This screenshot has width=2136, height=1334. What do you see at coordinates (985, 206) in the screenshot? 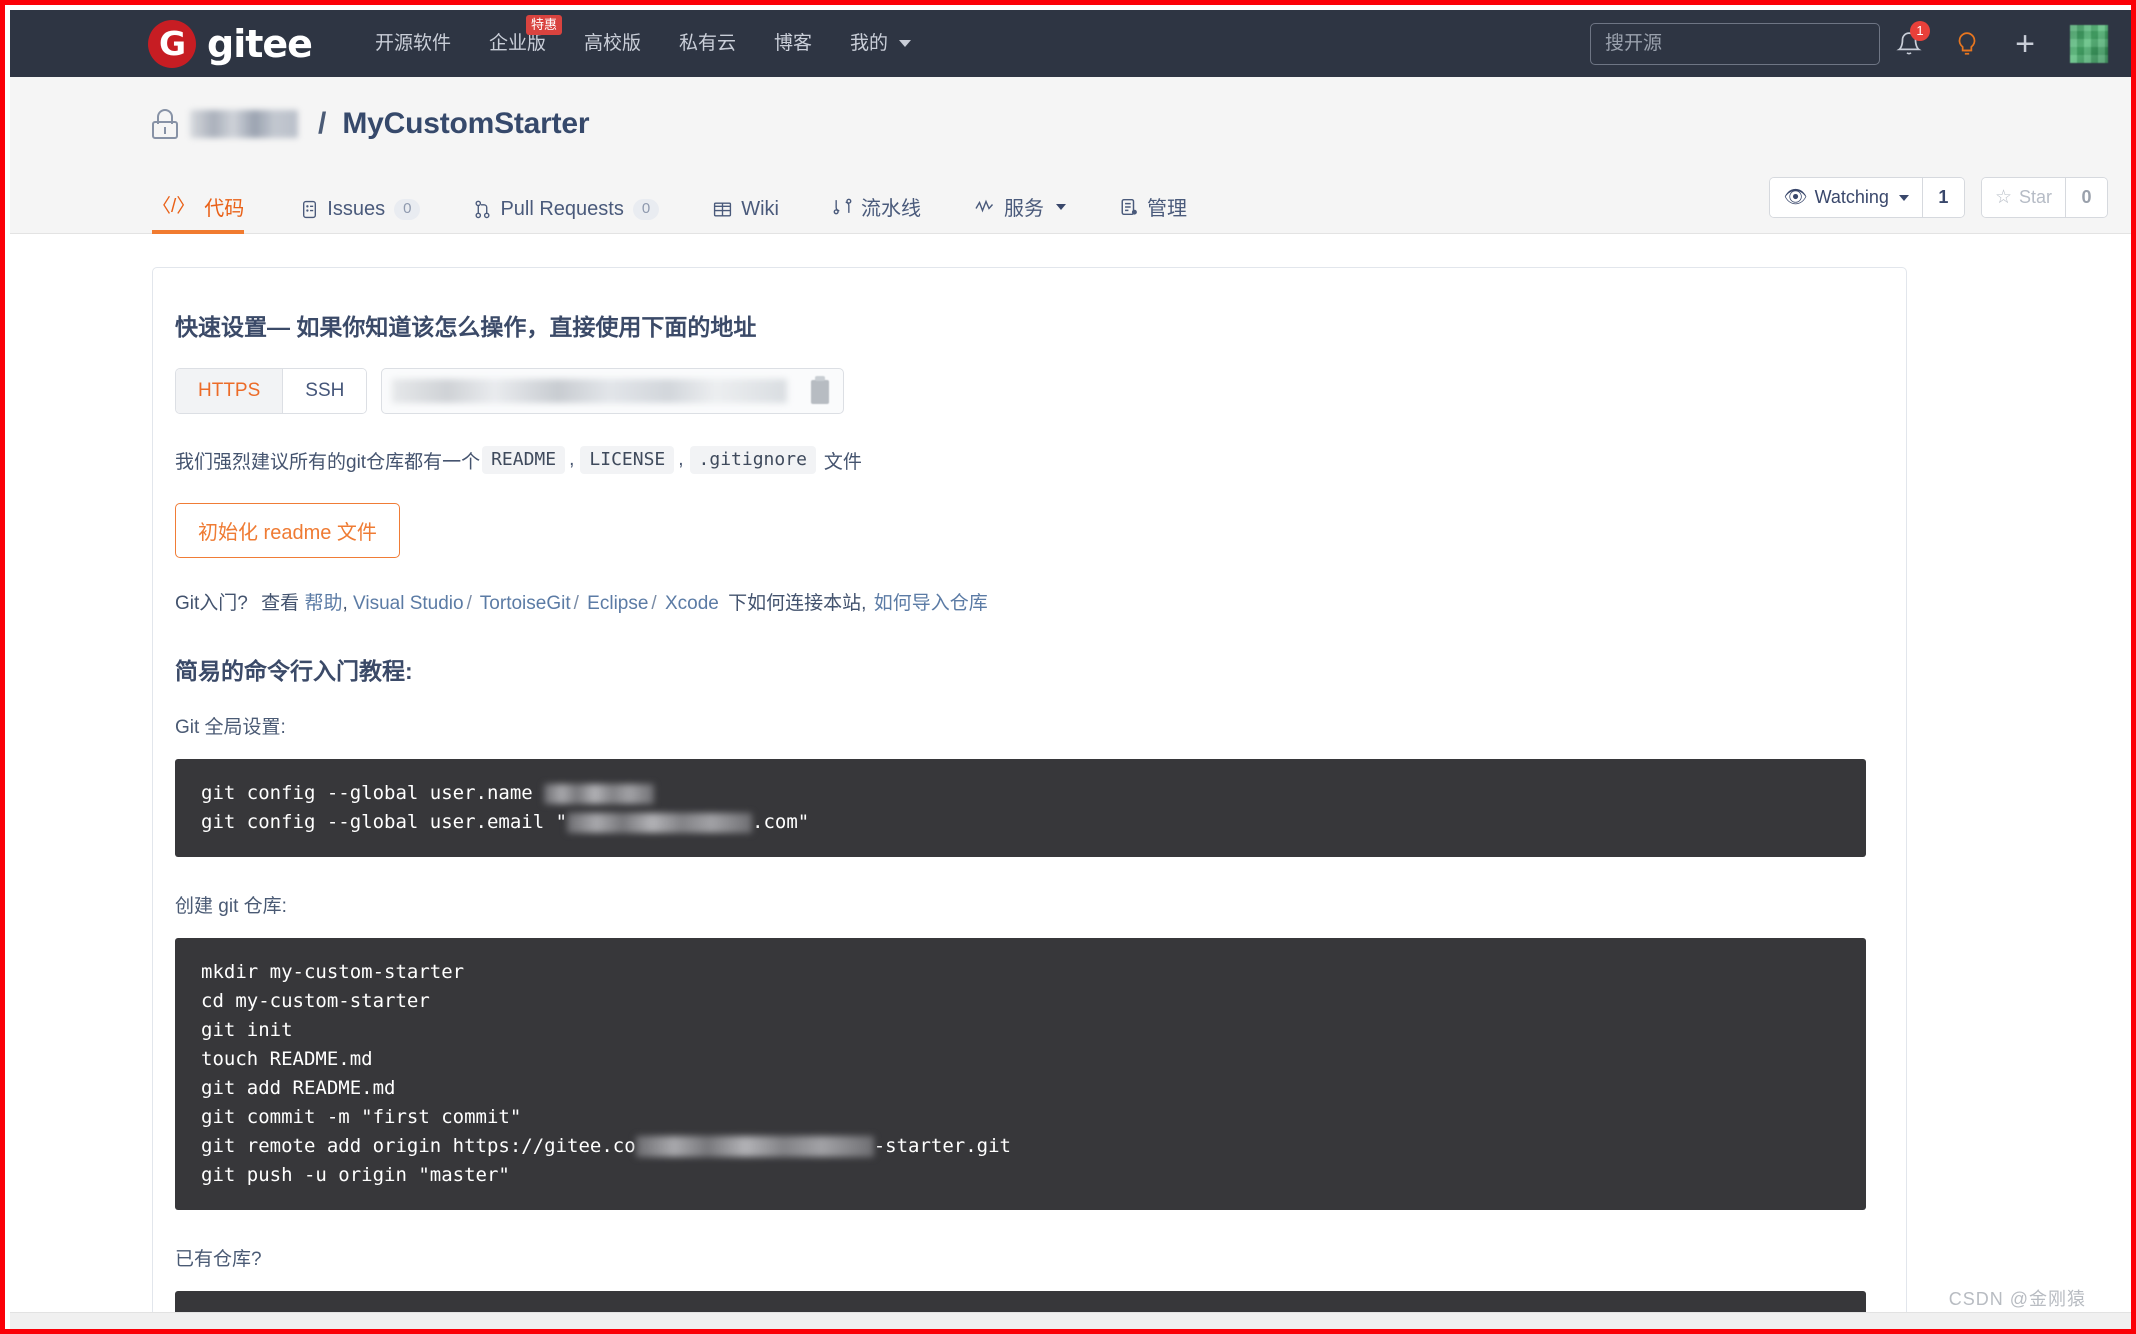
I see `service-icon` at bounding box center [985, 206].